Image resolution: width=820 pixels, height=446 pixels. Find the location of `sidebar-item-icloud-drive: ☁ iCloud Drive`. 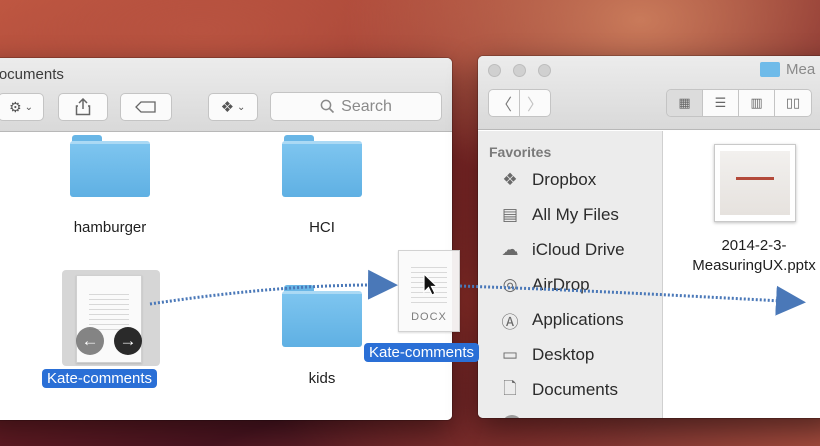

sidebar-item-icloud-drive: ☁ iCloud Drive is located at coordinates (561, 250).